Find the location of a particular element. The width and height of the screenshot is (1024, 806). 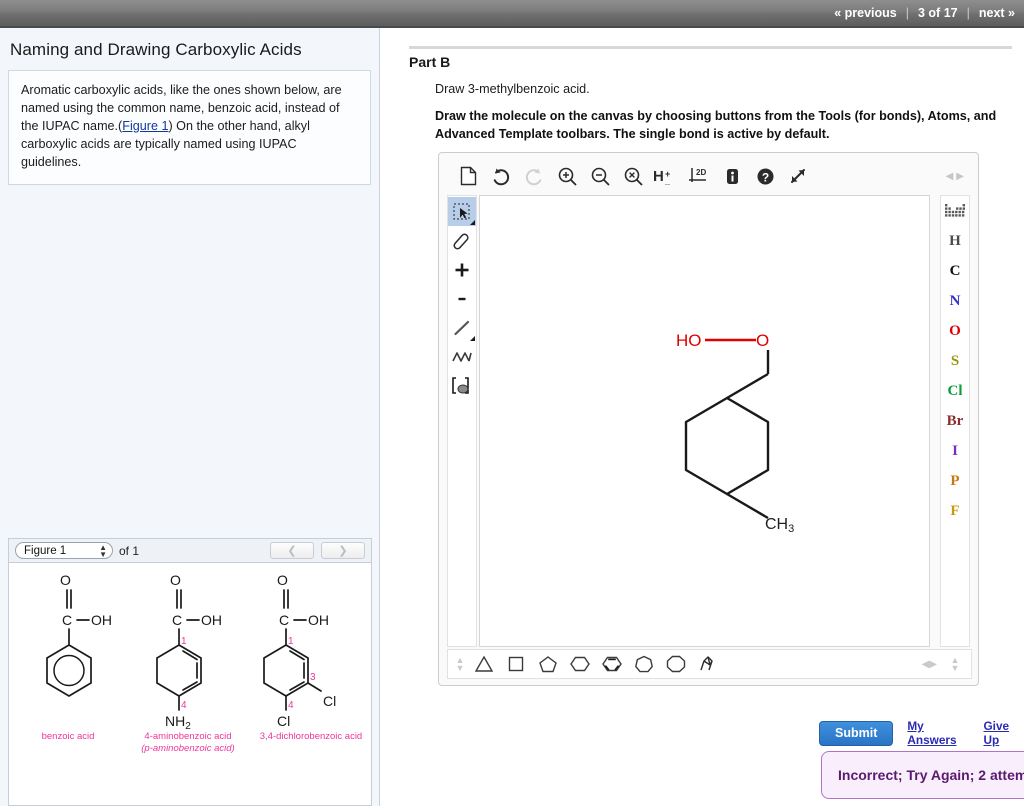

atom-br: Br is located at coordinates (955, 421).